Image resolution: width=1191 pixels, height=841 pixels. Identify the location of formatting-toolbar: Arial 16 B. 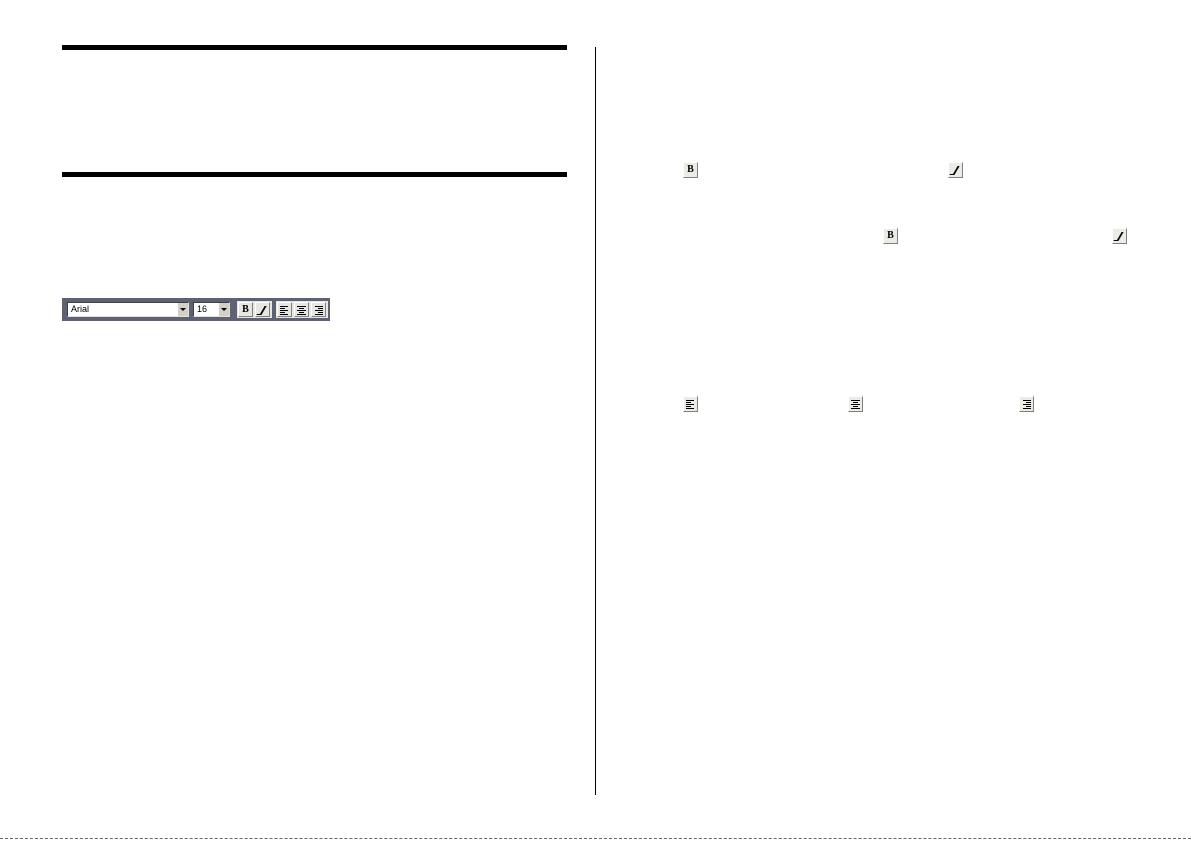
(196, 309).